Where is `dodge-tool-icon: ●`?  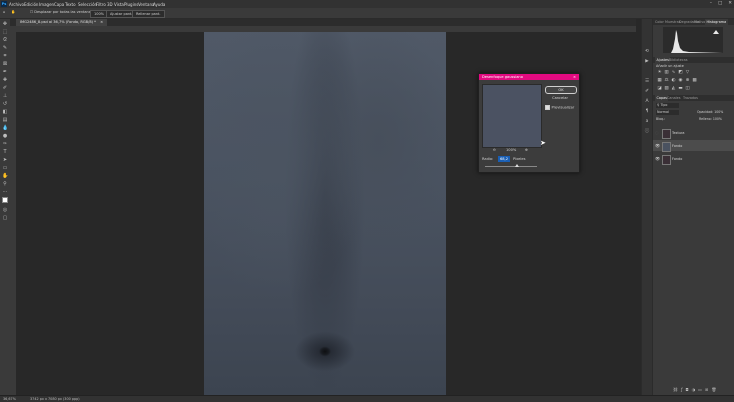 dodge-tool-icon: ● is located at coordinates (5, 136).